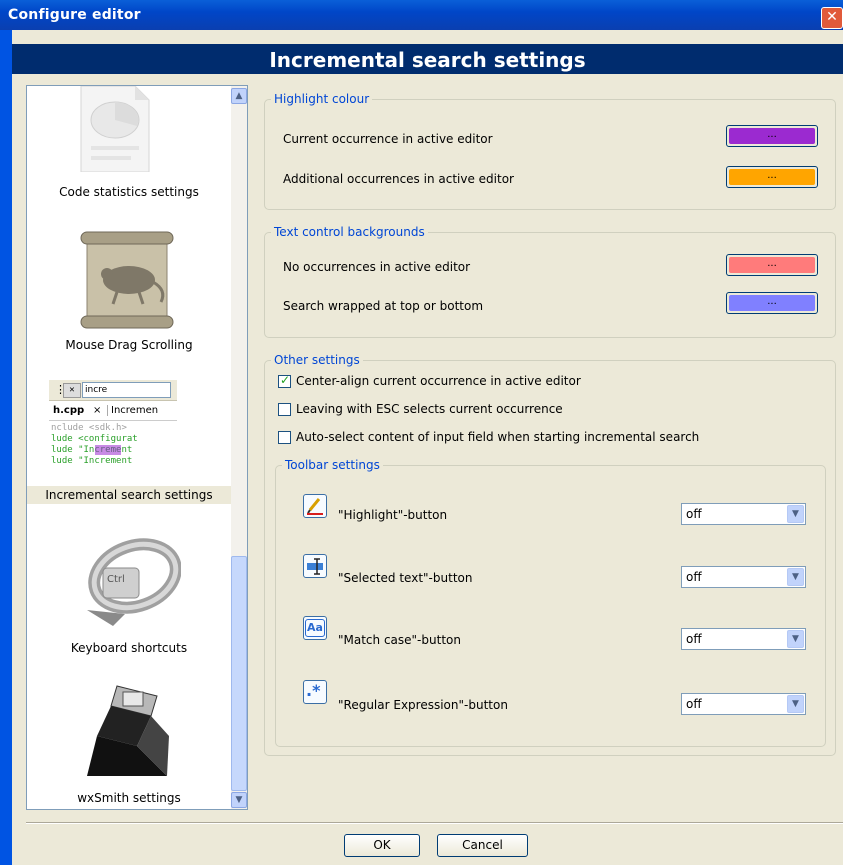  What do you see at coordinates (127, 280) in the screenshot?
I see `mouse-scroll-icon` at bounding box center [127, 280].